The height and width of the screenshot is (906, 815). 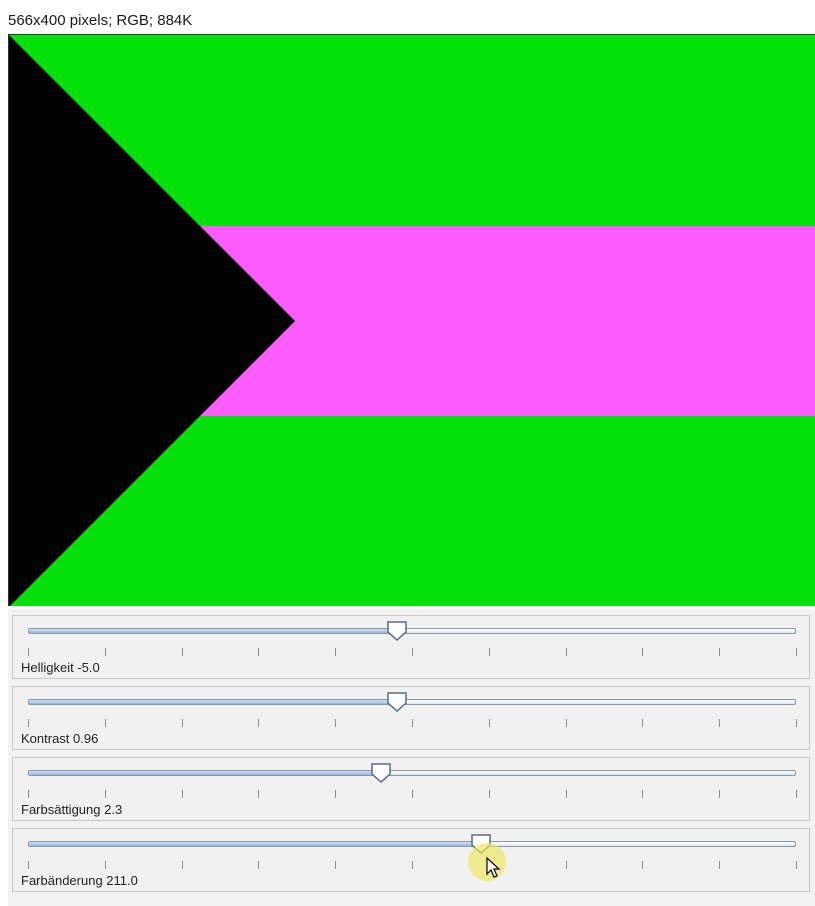 I want to click on mouse-pointer-icon, so click(x=493, y=867).